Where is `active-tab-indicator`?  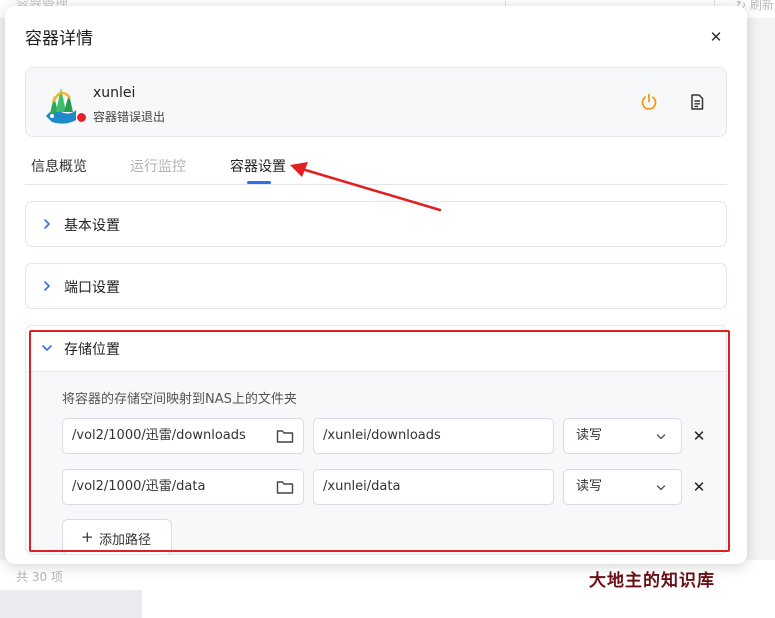
active-tab-indicator is located at coordinates (259, 182).